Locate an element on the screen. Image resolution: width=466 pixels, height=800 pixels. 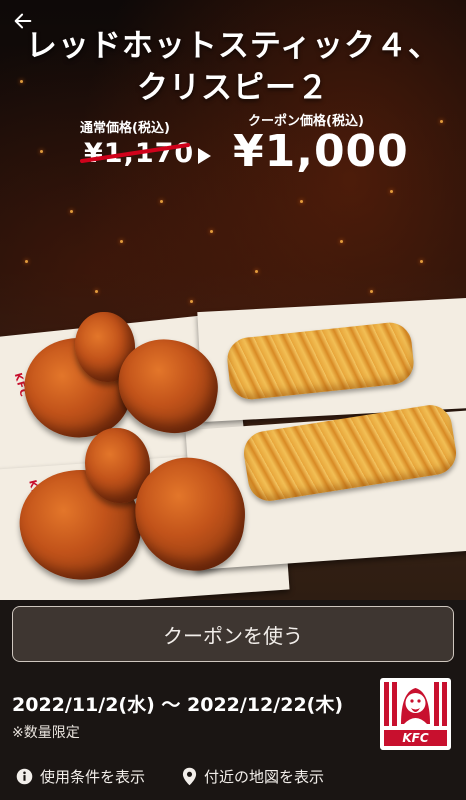
coupon-title-line1: レッドホットスティック４、 is located at coordinates (233, 46).